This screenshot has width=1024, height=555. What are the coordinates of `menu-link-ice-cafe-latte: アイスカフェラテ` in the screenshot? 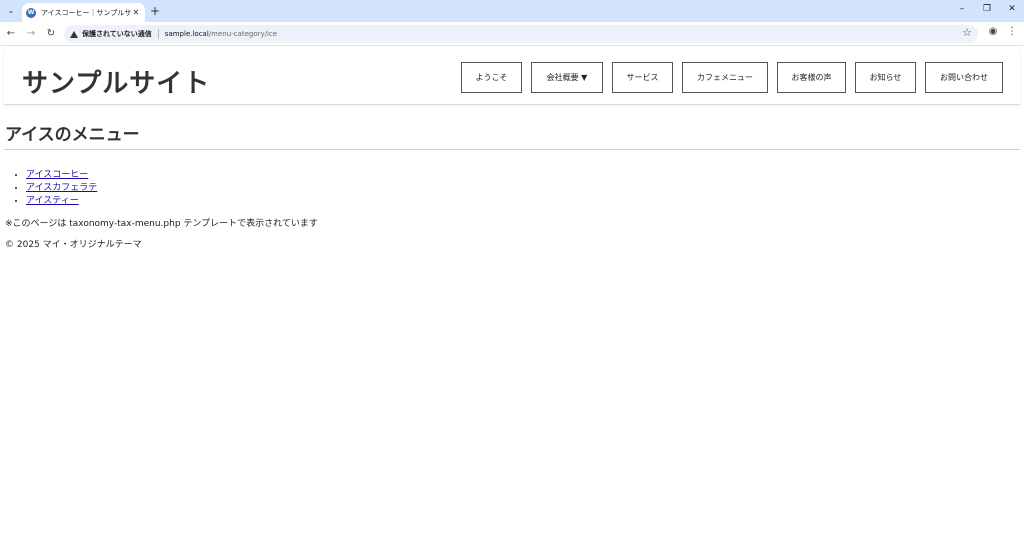 It's located at (61, 188).